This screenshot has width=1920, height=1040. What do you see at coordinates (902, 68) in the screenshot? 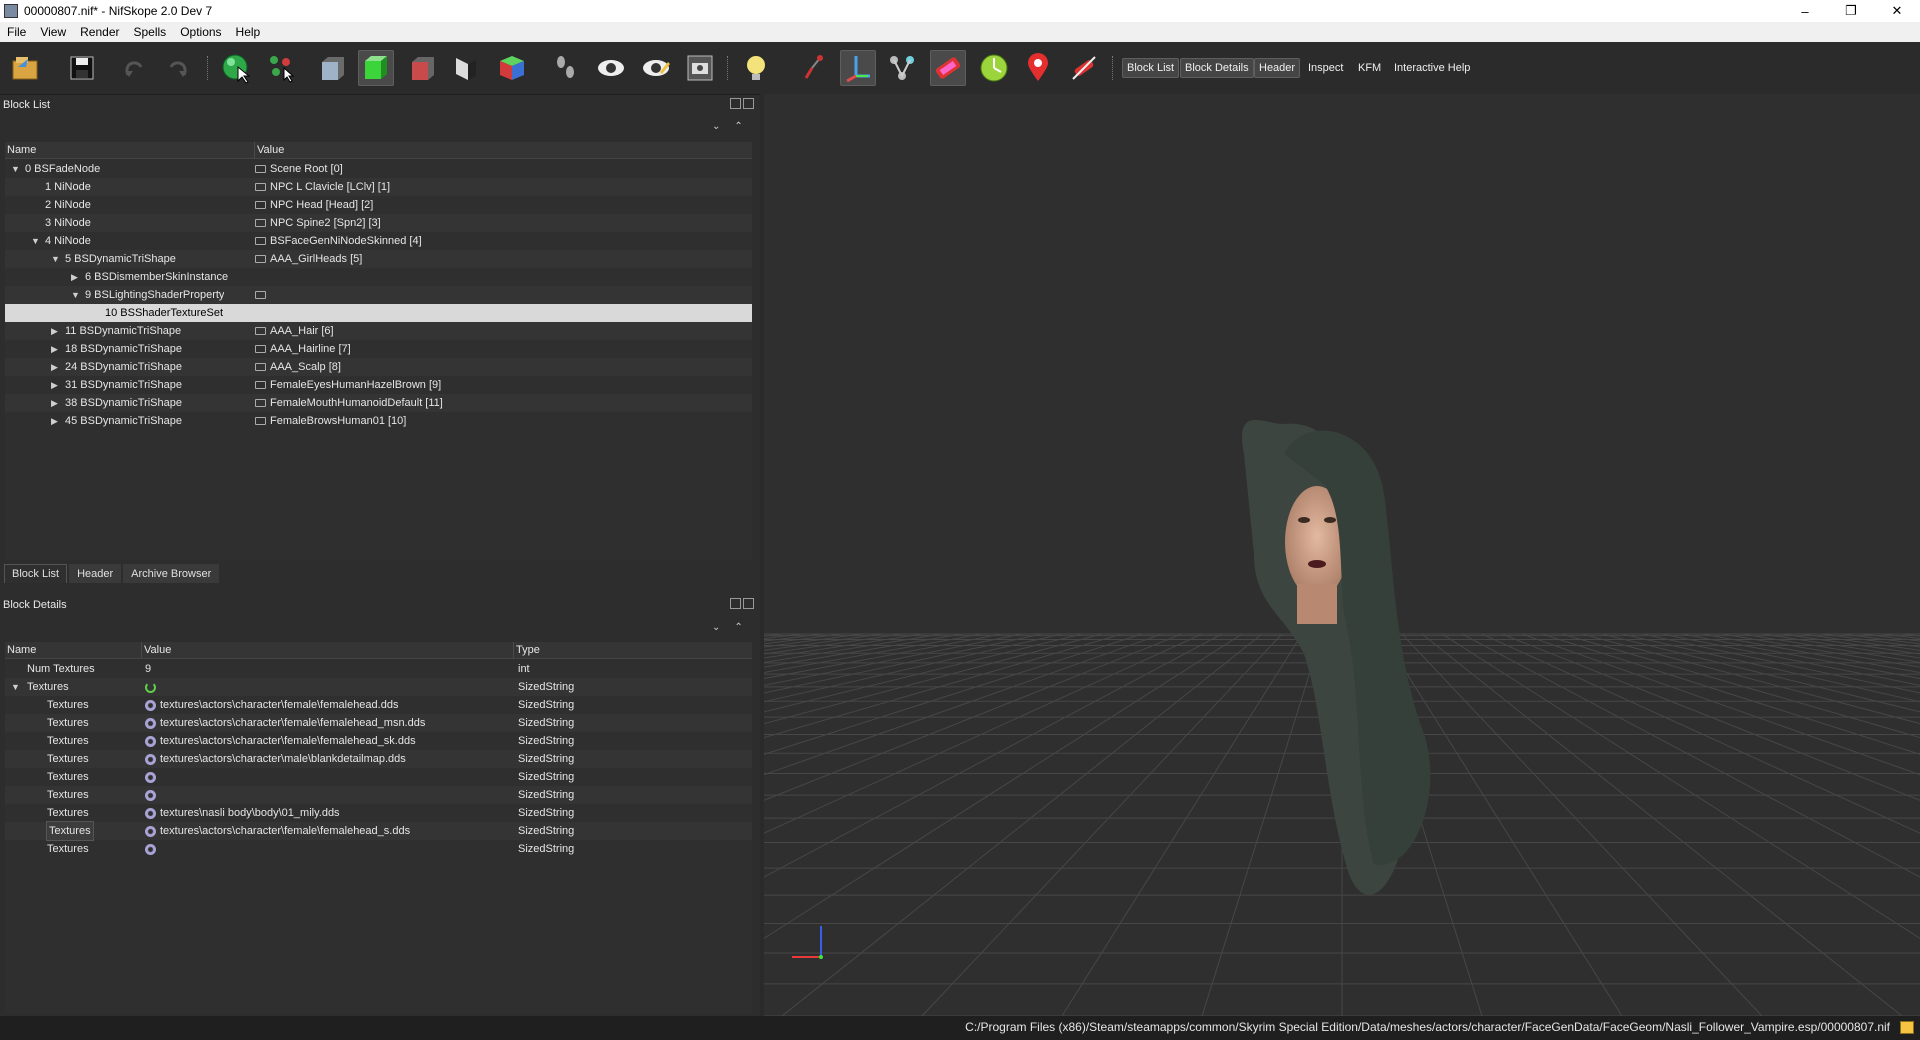
I see `show-skeleton-icon` at bounding box center [902, 68].